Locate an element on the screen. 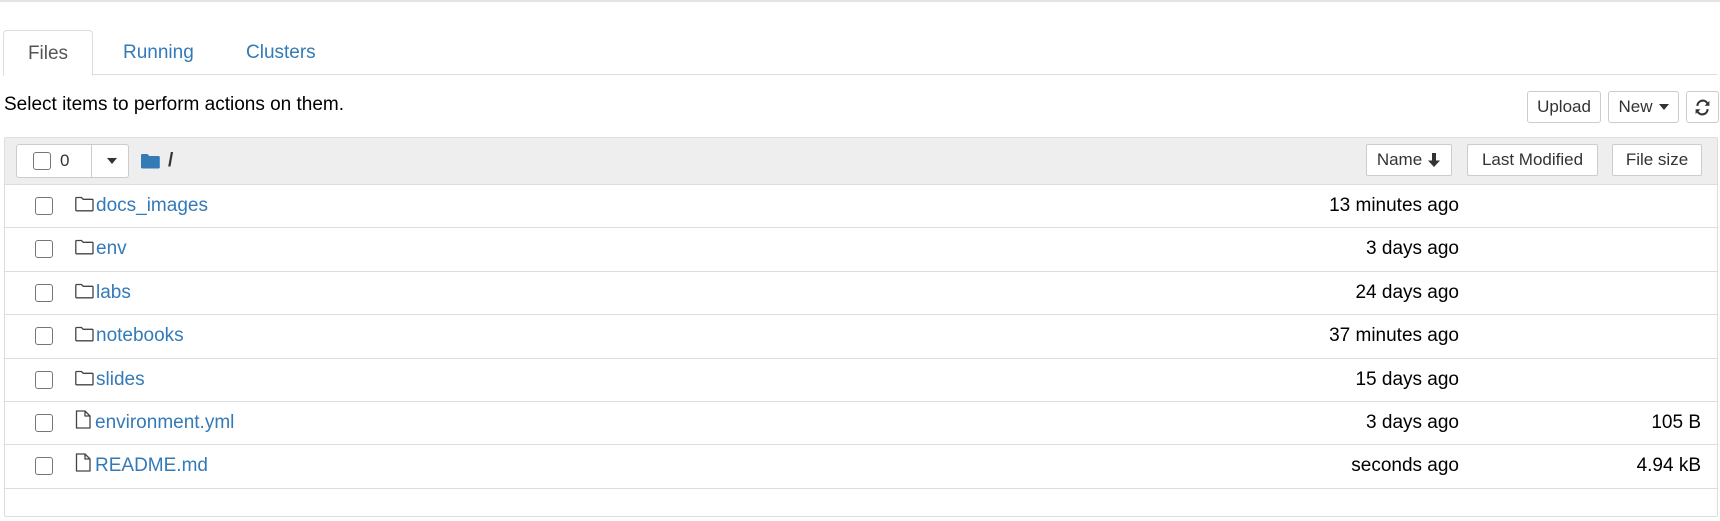  sort-by-size-button: File size is located at coordinates (1657, 160).